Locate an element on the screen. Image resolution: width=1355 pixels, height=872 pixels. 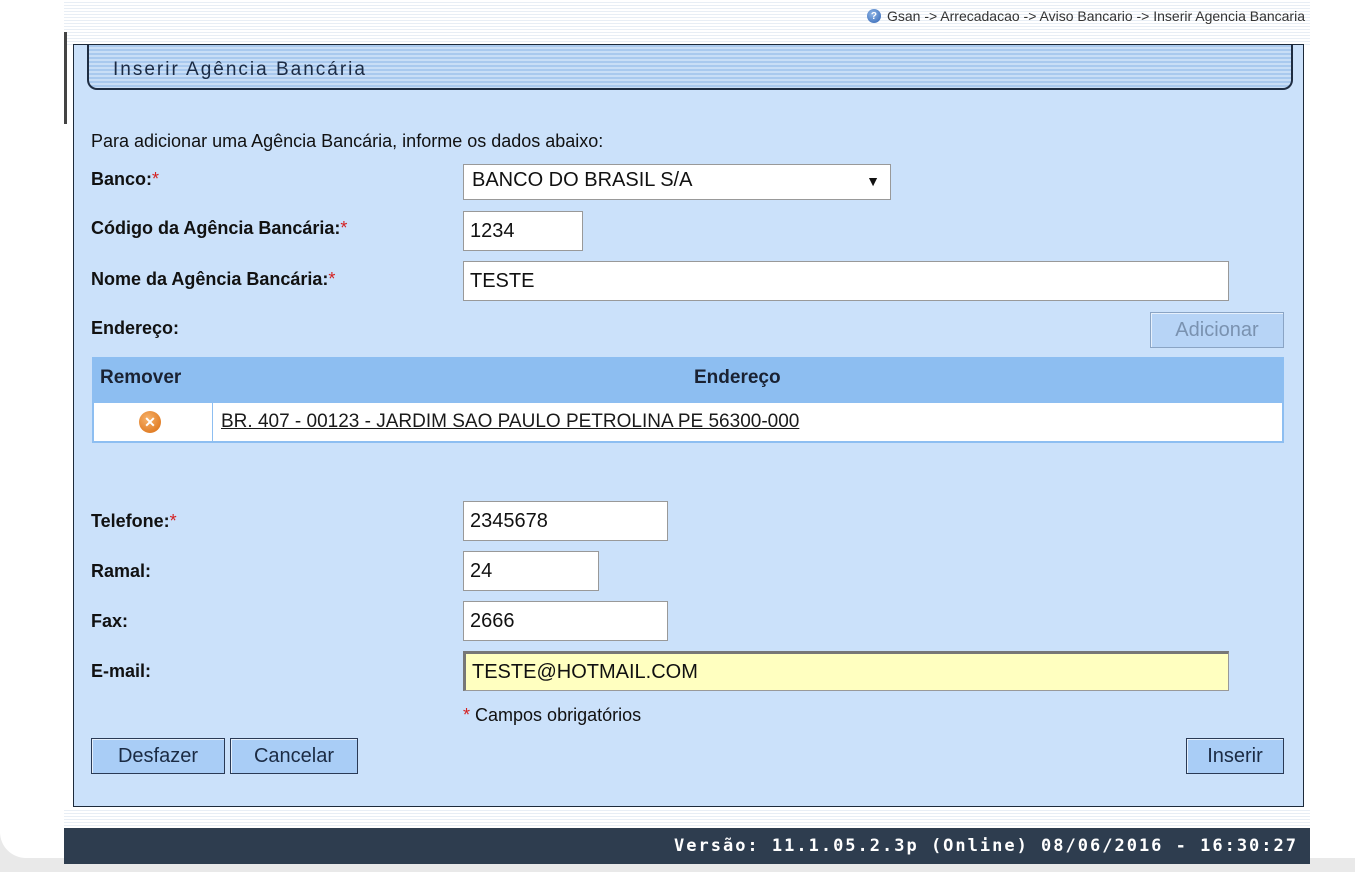
required-note: * Campos obrigatórios is located at coordinates (552, 715).